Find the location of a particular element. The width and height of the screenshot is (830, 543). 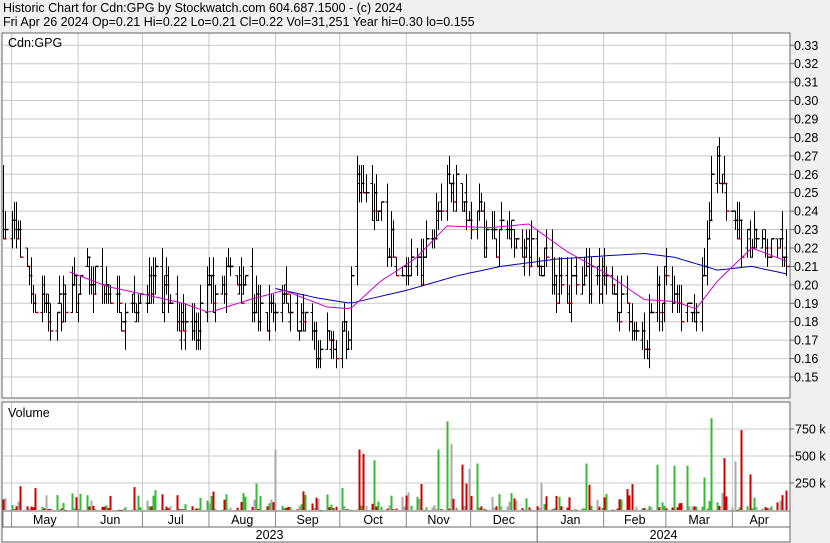

month-label: Mar is located at coordinates (699, 520).